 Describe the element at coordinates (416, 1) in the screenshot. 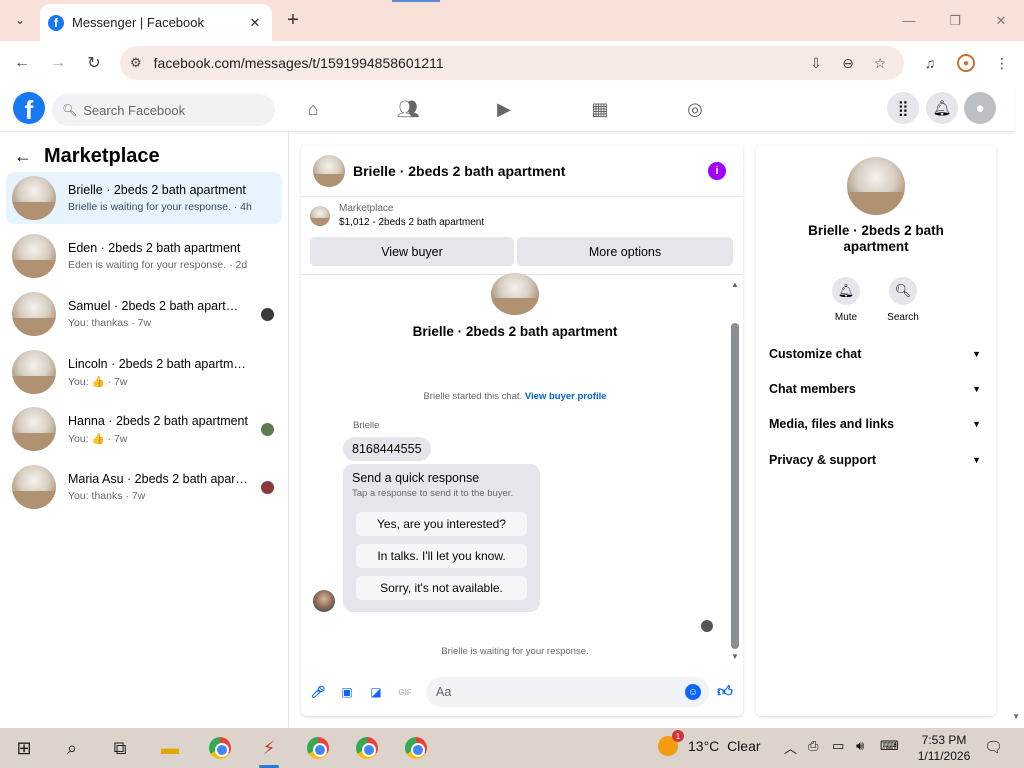

I see `window-indicator` at that location.